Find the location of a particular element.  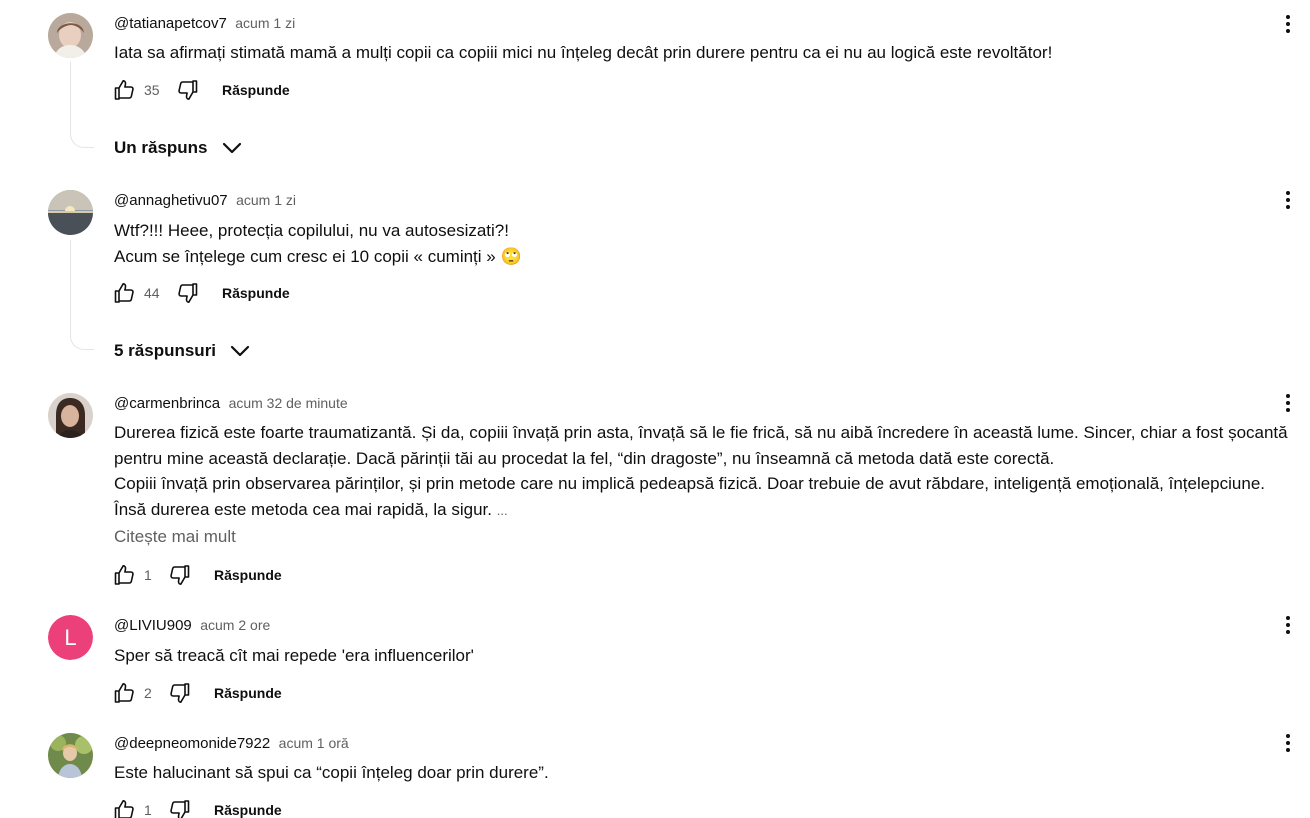

comment-actions: 44 Răspunde is located at coordinates (201, 293).